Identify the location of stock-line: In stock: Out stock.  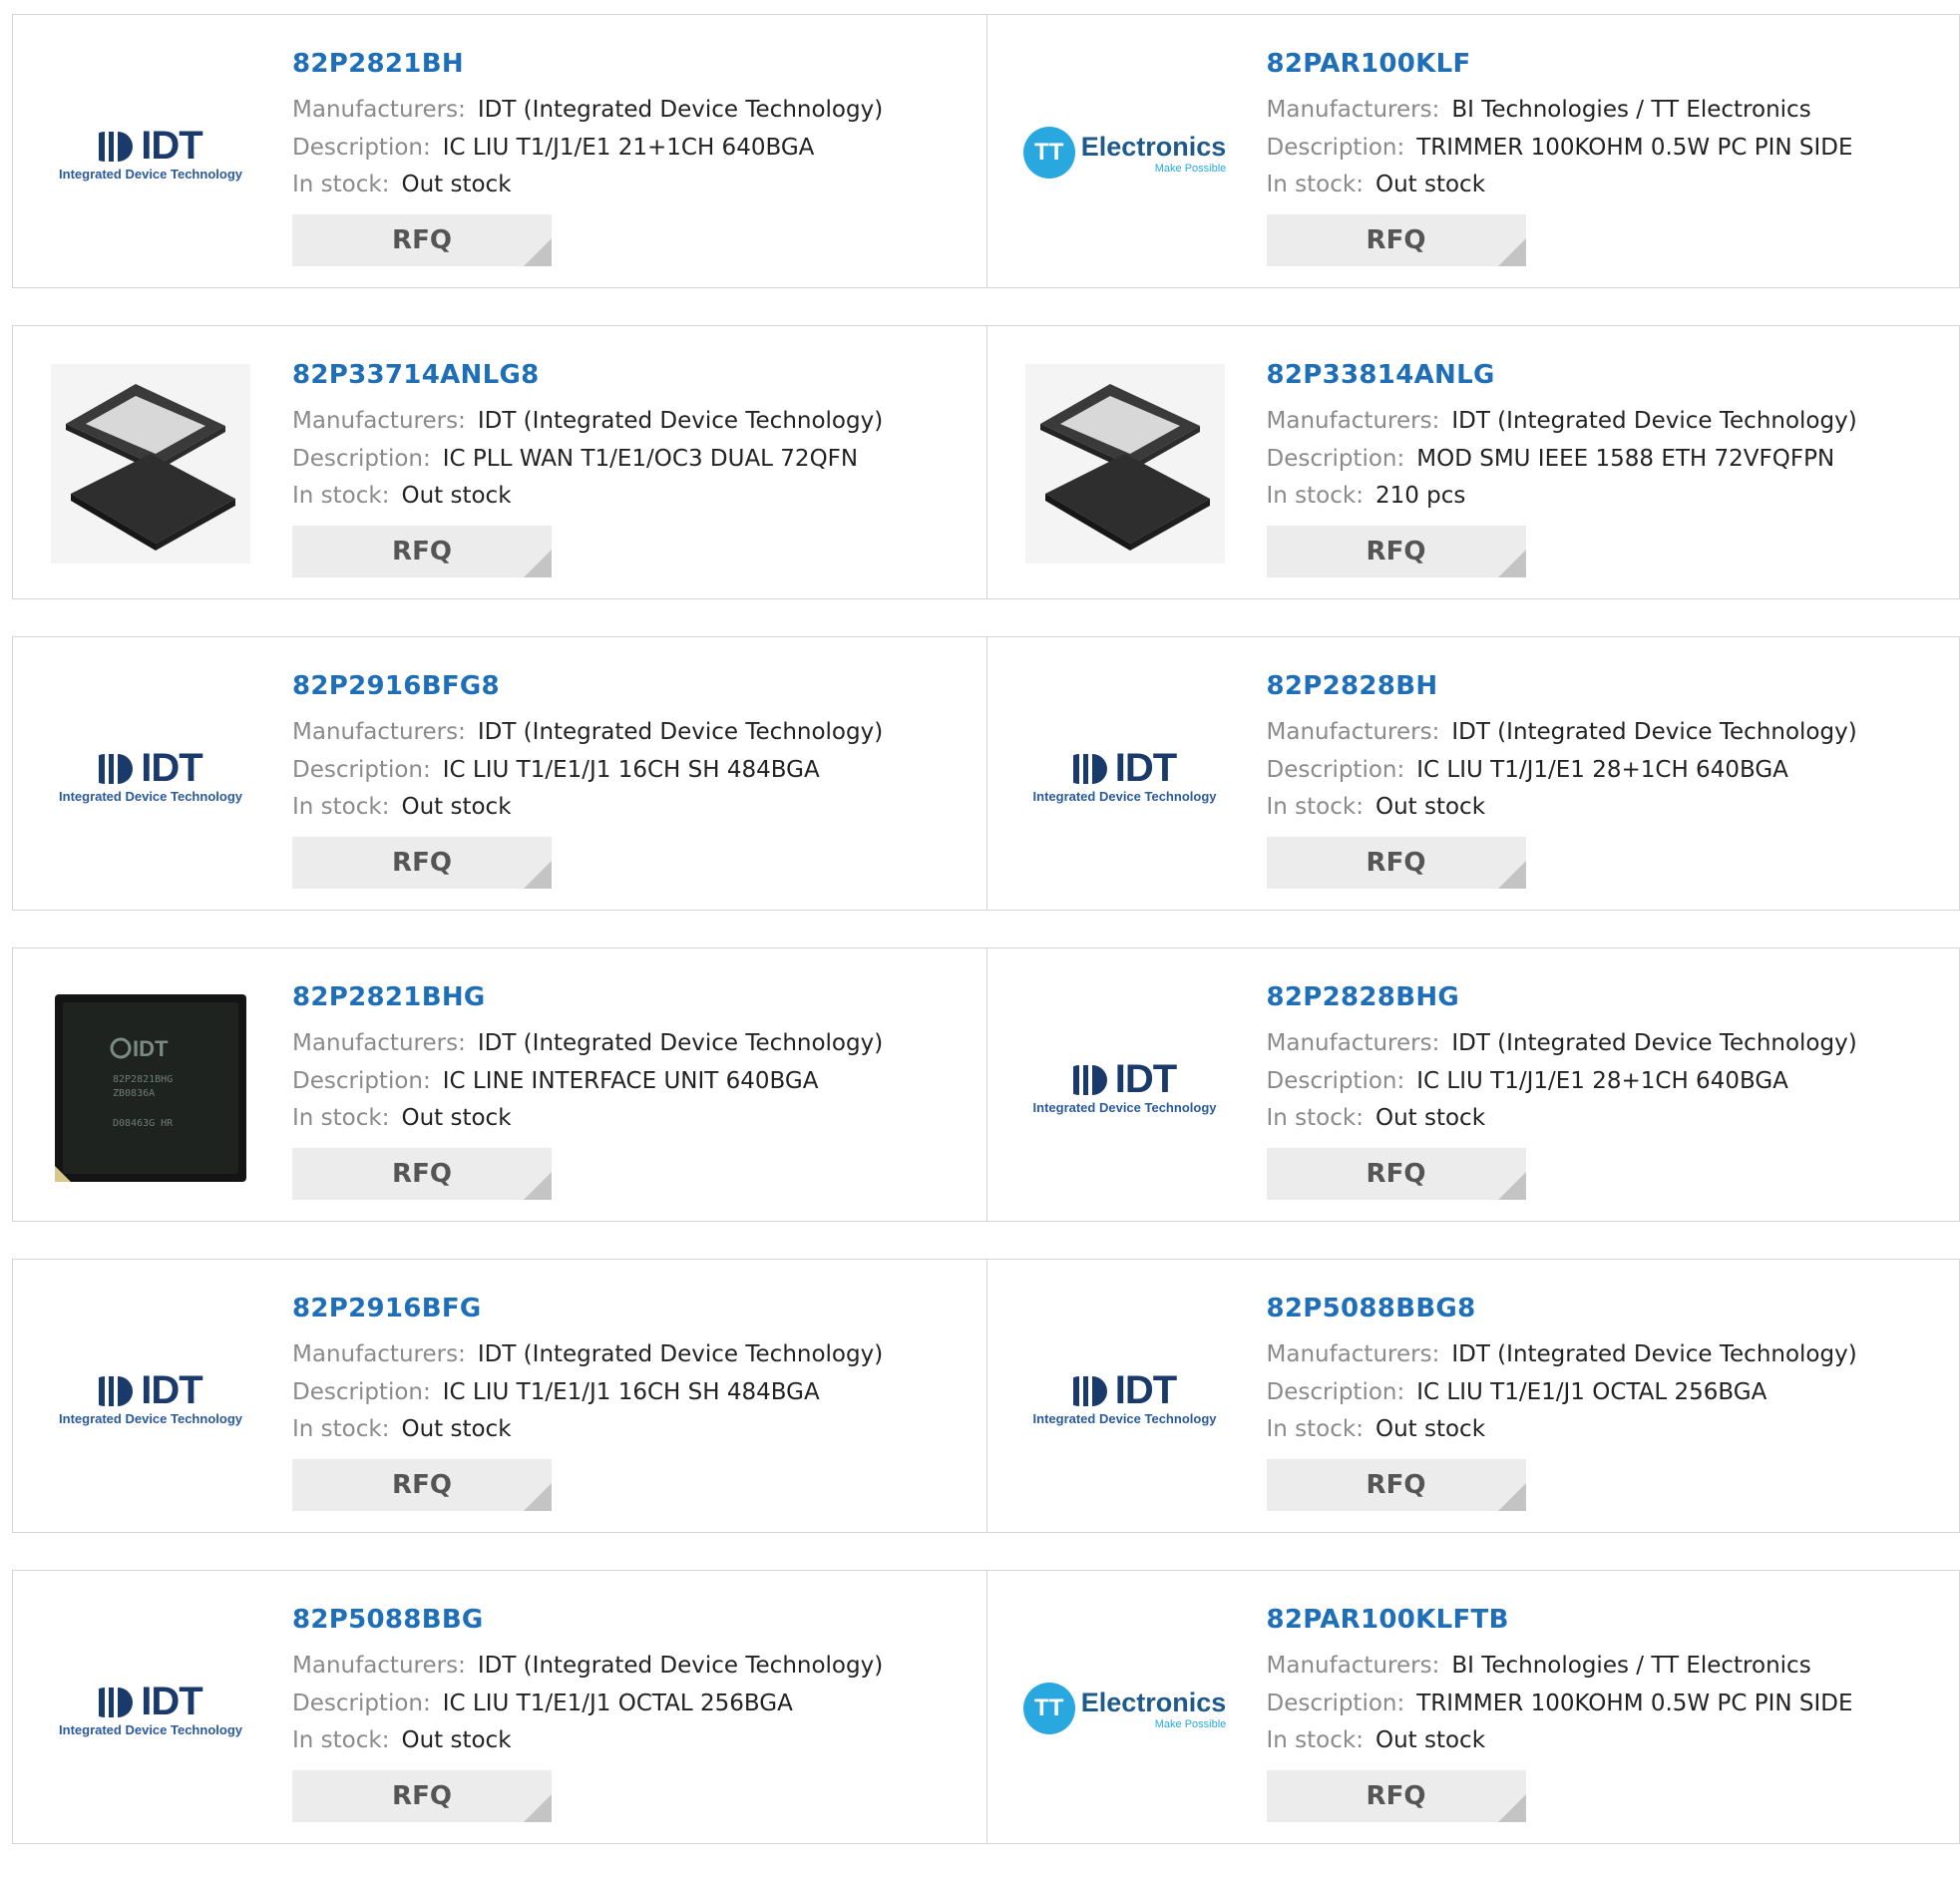
(402, 184).